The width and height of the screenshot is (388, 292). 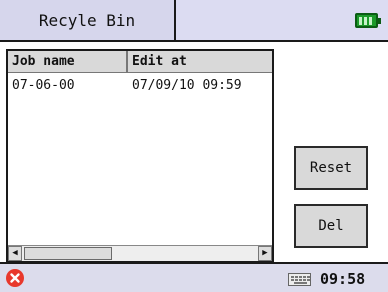 What do you see at coordinates (331, 168) in the screenshot?
I see `reset-button: Reset` at bounding box center [331, 168].